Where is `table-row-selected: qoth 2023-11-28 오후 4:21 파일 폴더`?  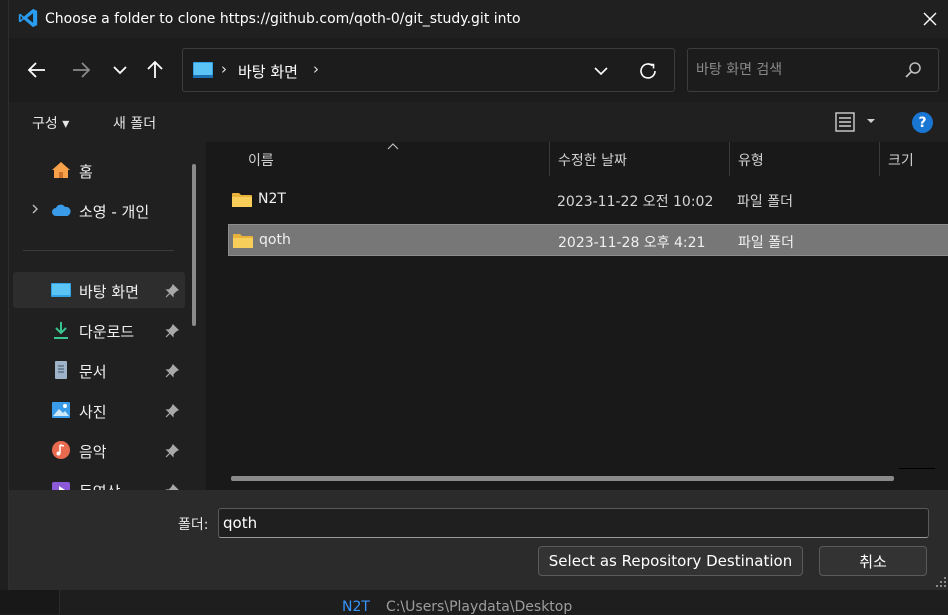
table-row-selected: qoth 2023-11-28 오후 4:21 파일 폴더 is located at coordinates (588, 240).